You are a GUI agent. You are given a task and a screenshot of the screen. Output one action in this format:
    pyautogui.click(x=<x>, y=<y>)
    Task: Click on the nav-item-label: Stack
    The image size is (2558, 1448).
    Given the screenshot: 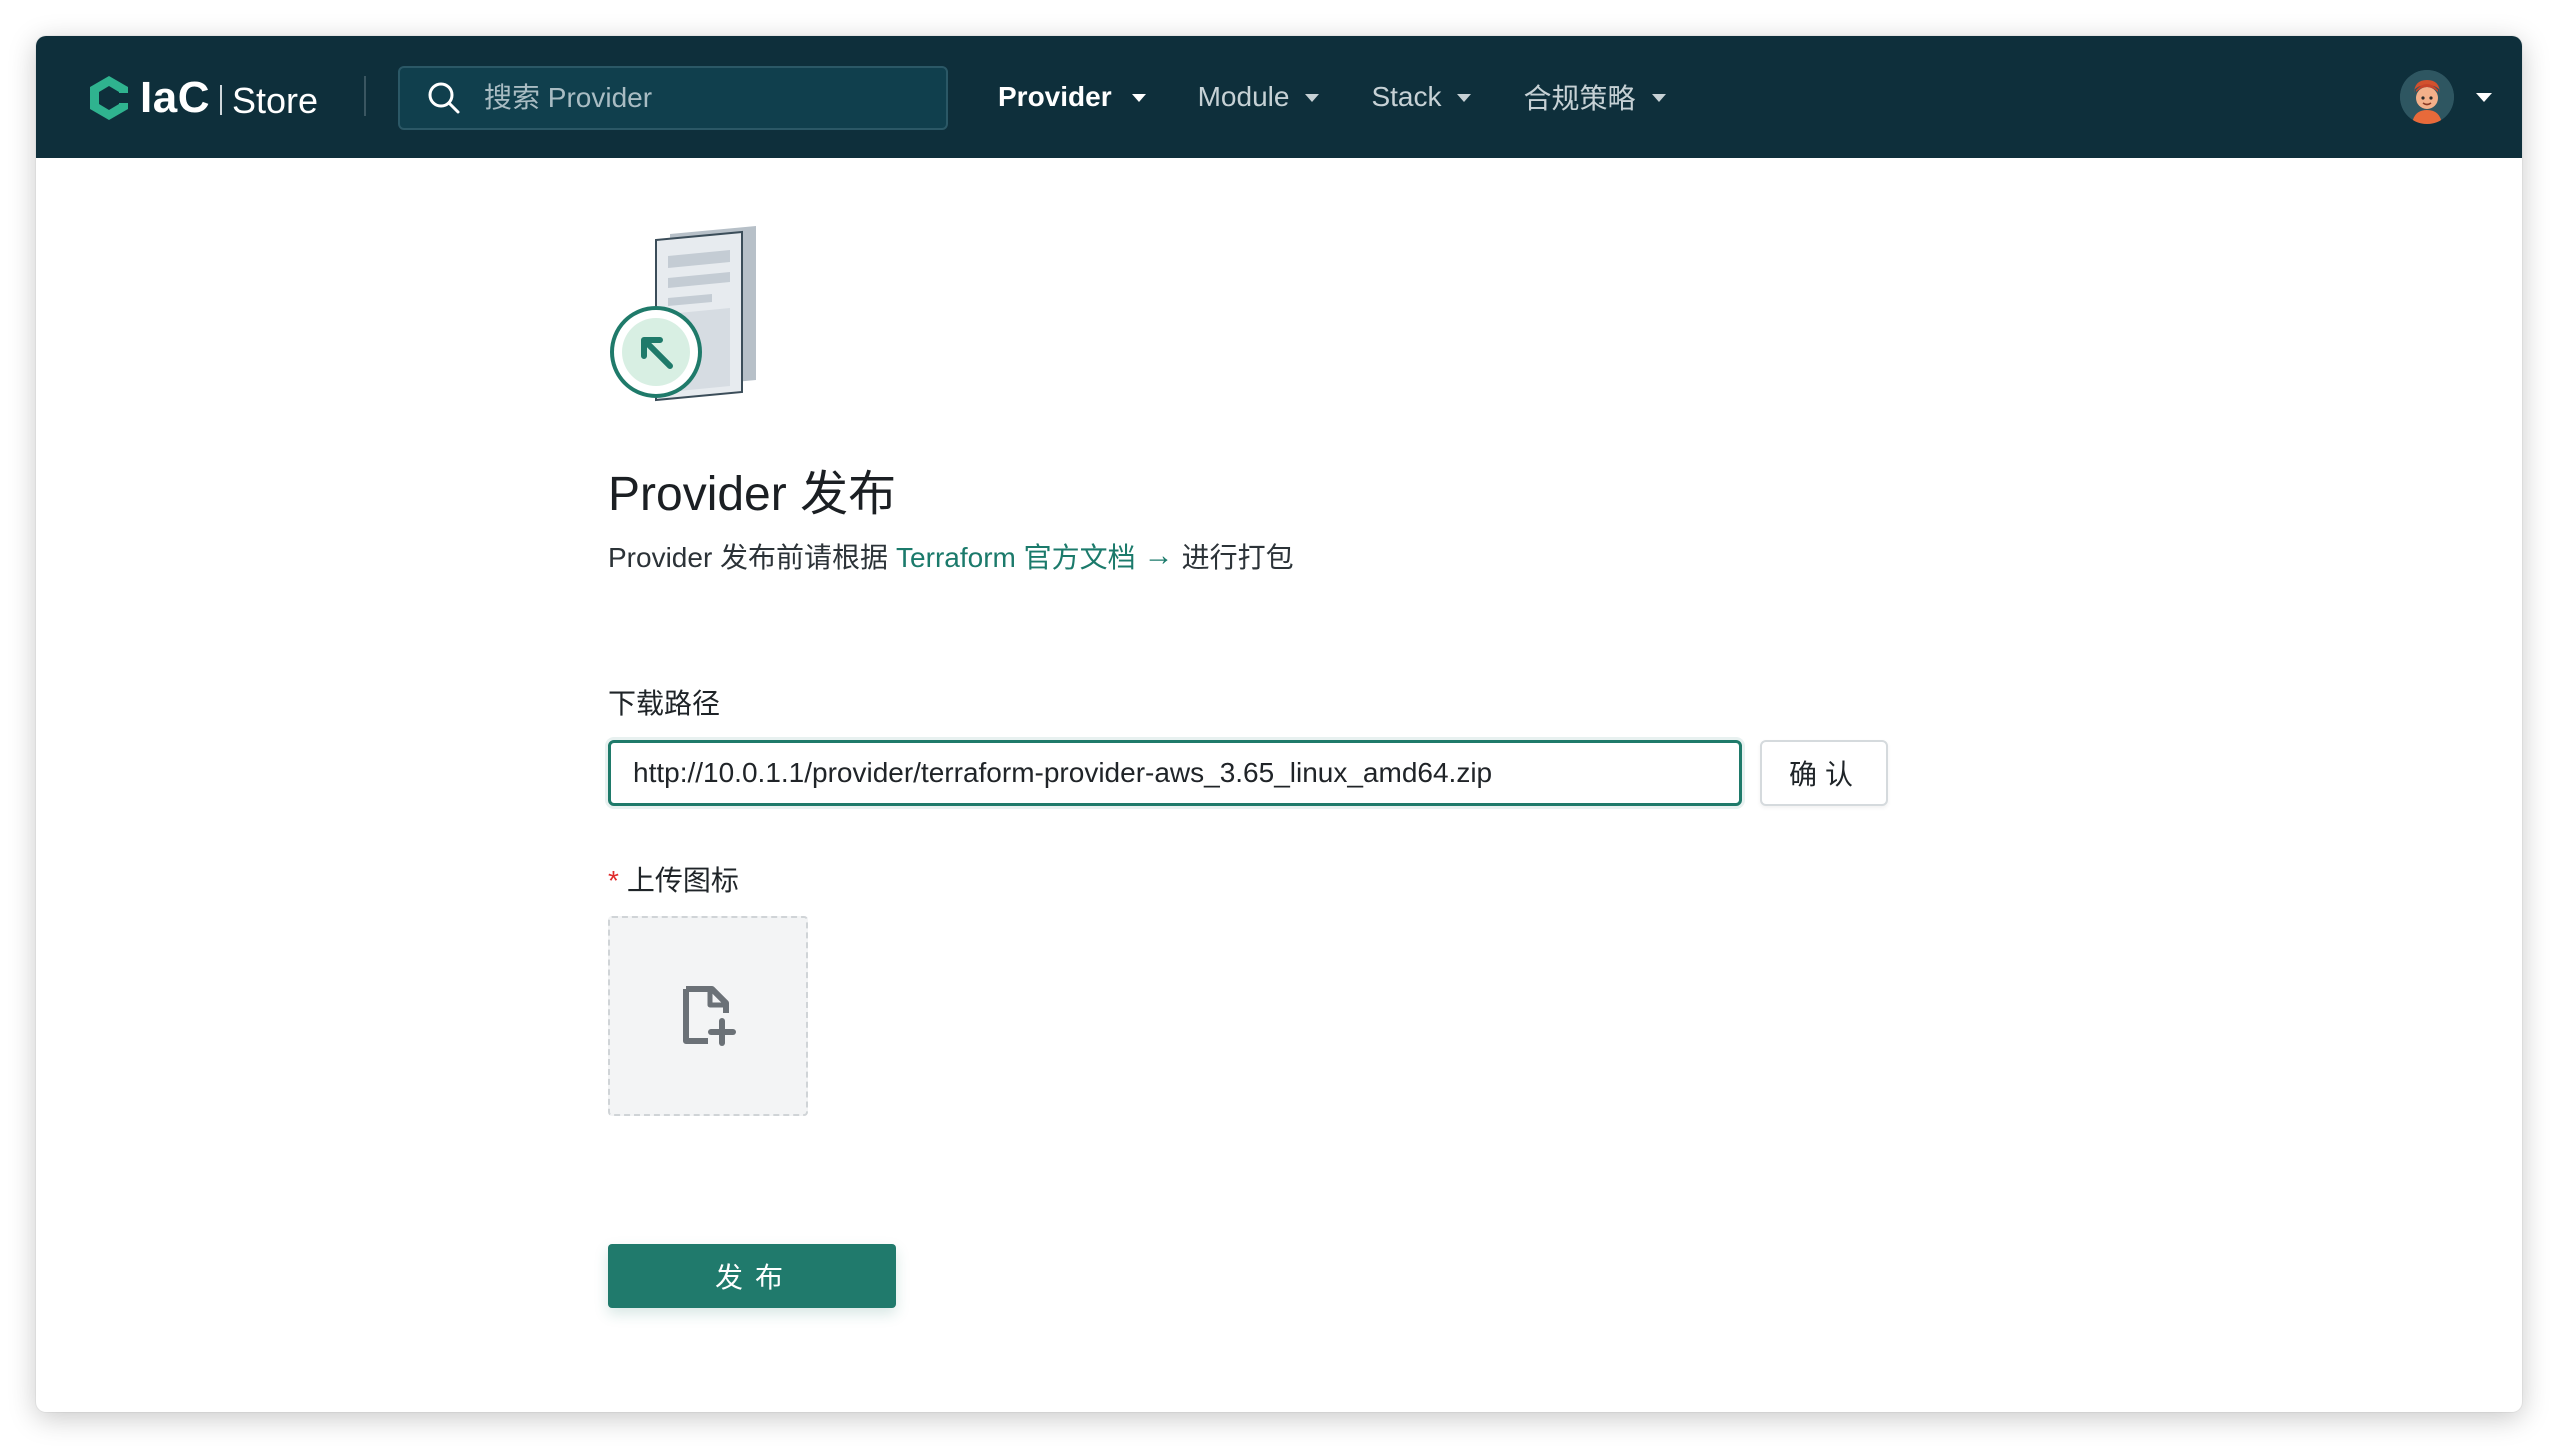 What is the action you would take?
    pyautogui.click(x=1406, y=96)
    